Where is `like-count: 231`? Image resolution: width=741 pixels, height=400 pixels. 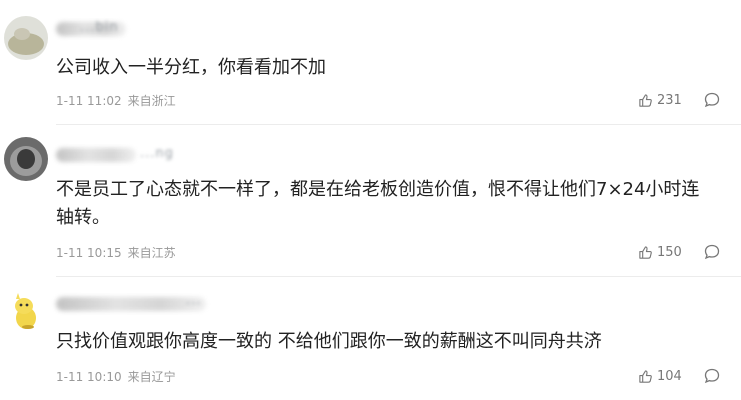 like-count: 231 is located at coordinates (669, 100).